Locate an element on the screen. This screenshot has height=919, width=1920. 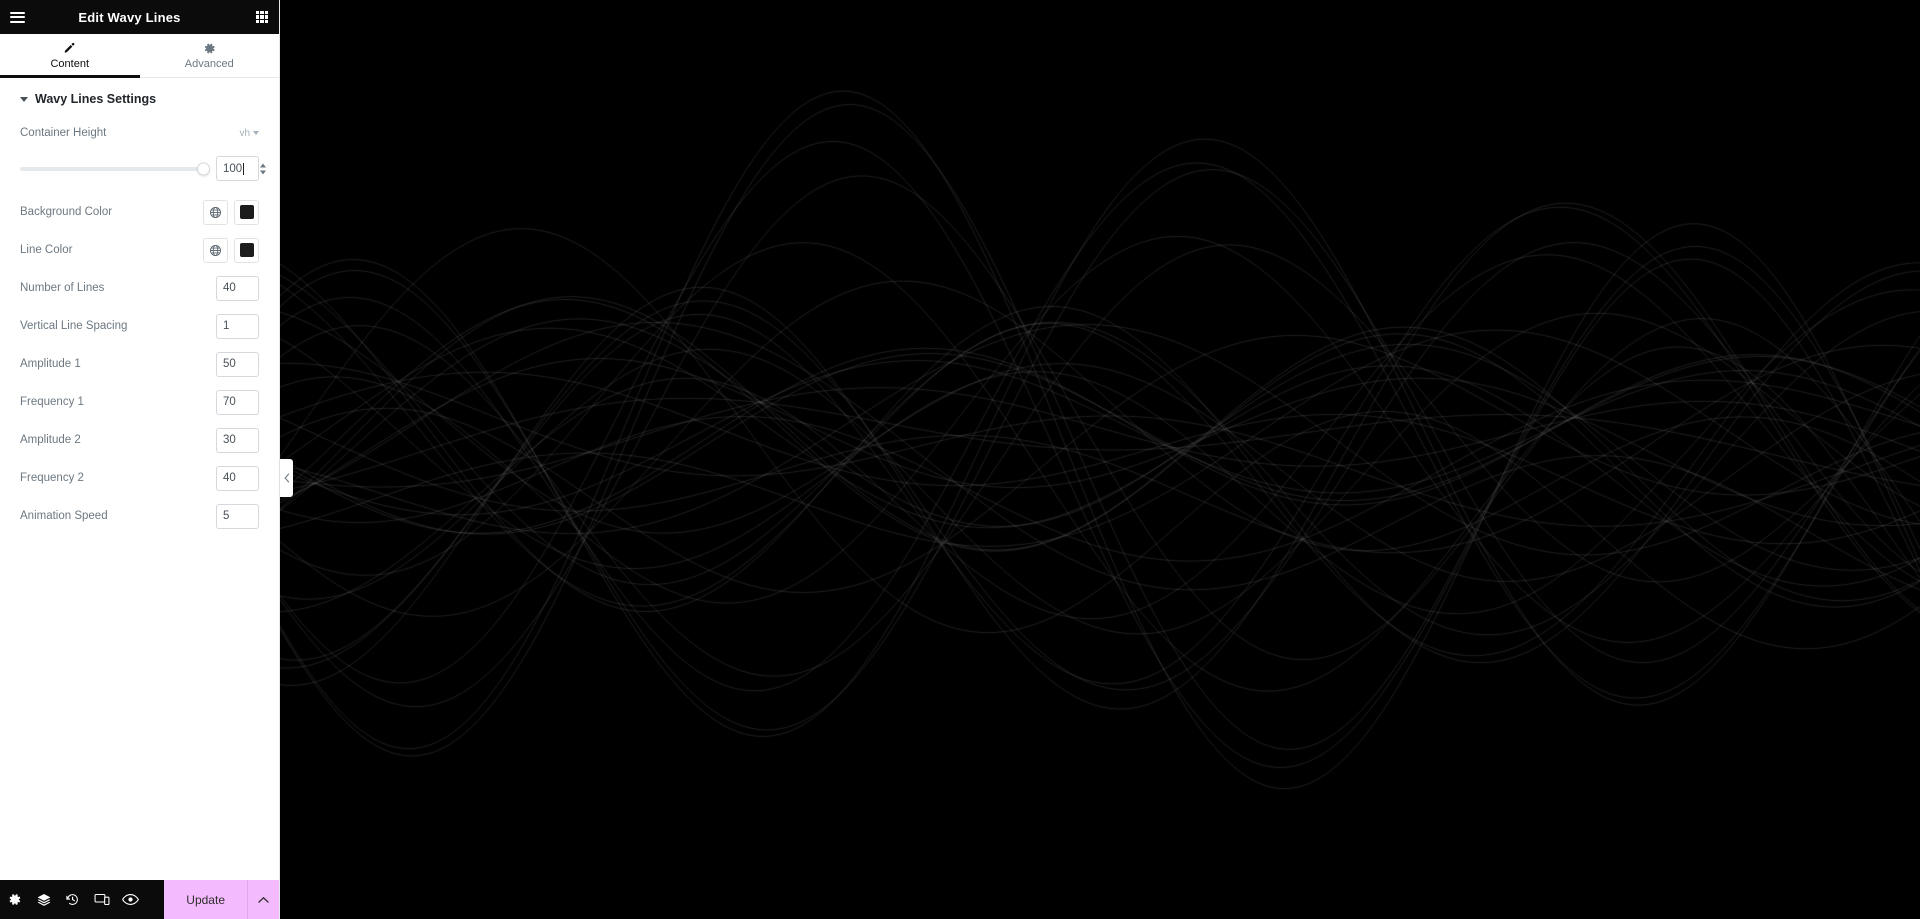
amplitude-2-label: Amplitude 2 is located at coordinates (50, 440).